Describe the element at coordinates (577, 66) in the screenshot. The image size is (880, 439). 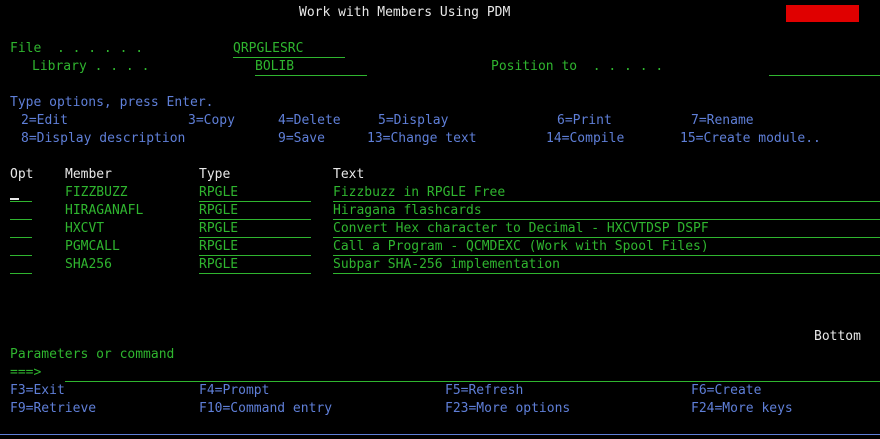
I see `position-to-label: Position to . . . . .` at that location.